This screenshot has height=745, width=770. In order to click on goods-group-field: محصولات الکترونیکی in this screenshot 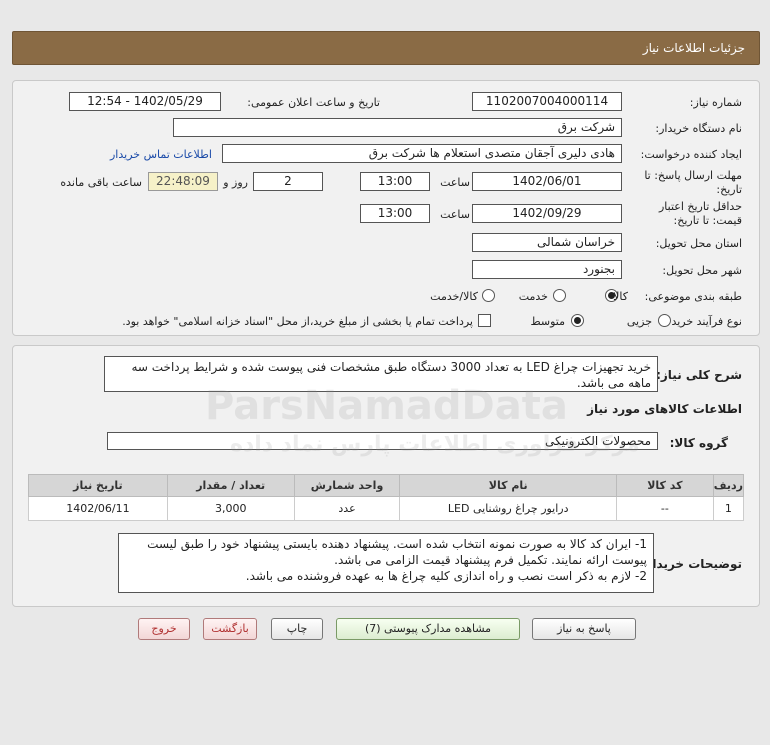, I will do `click(382, 441)`.